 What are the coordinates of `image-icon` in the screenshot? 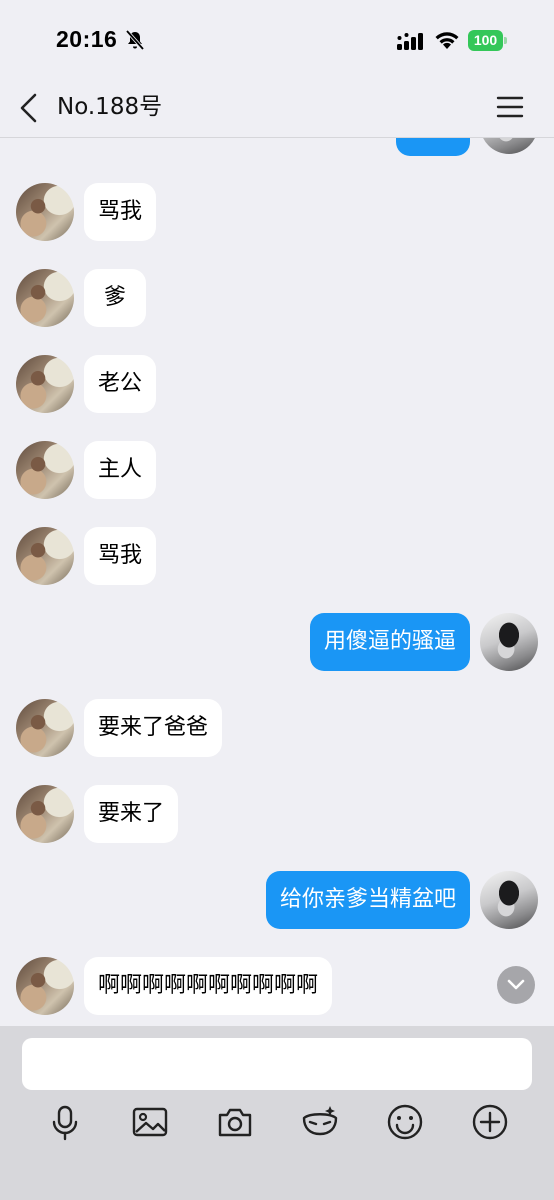 It's located at (150, 1122).